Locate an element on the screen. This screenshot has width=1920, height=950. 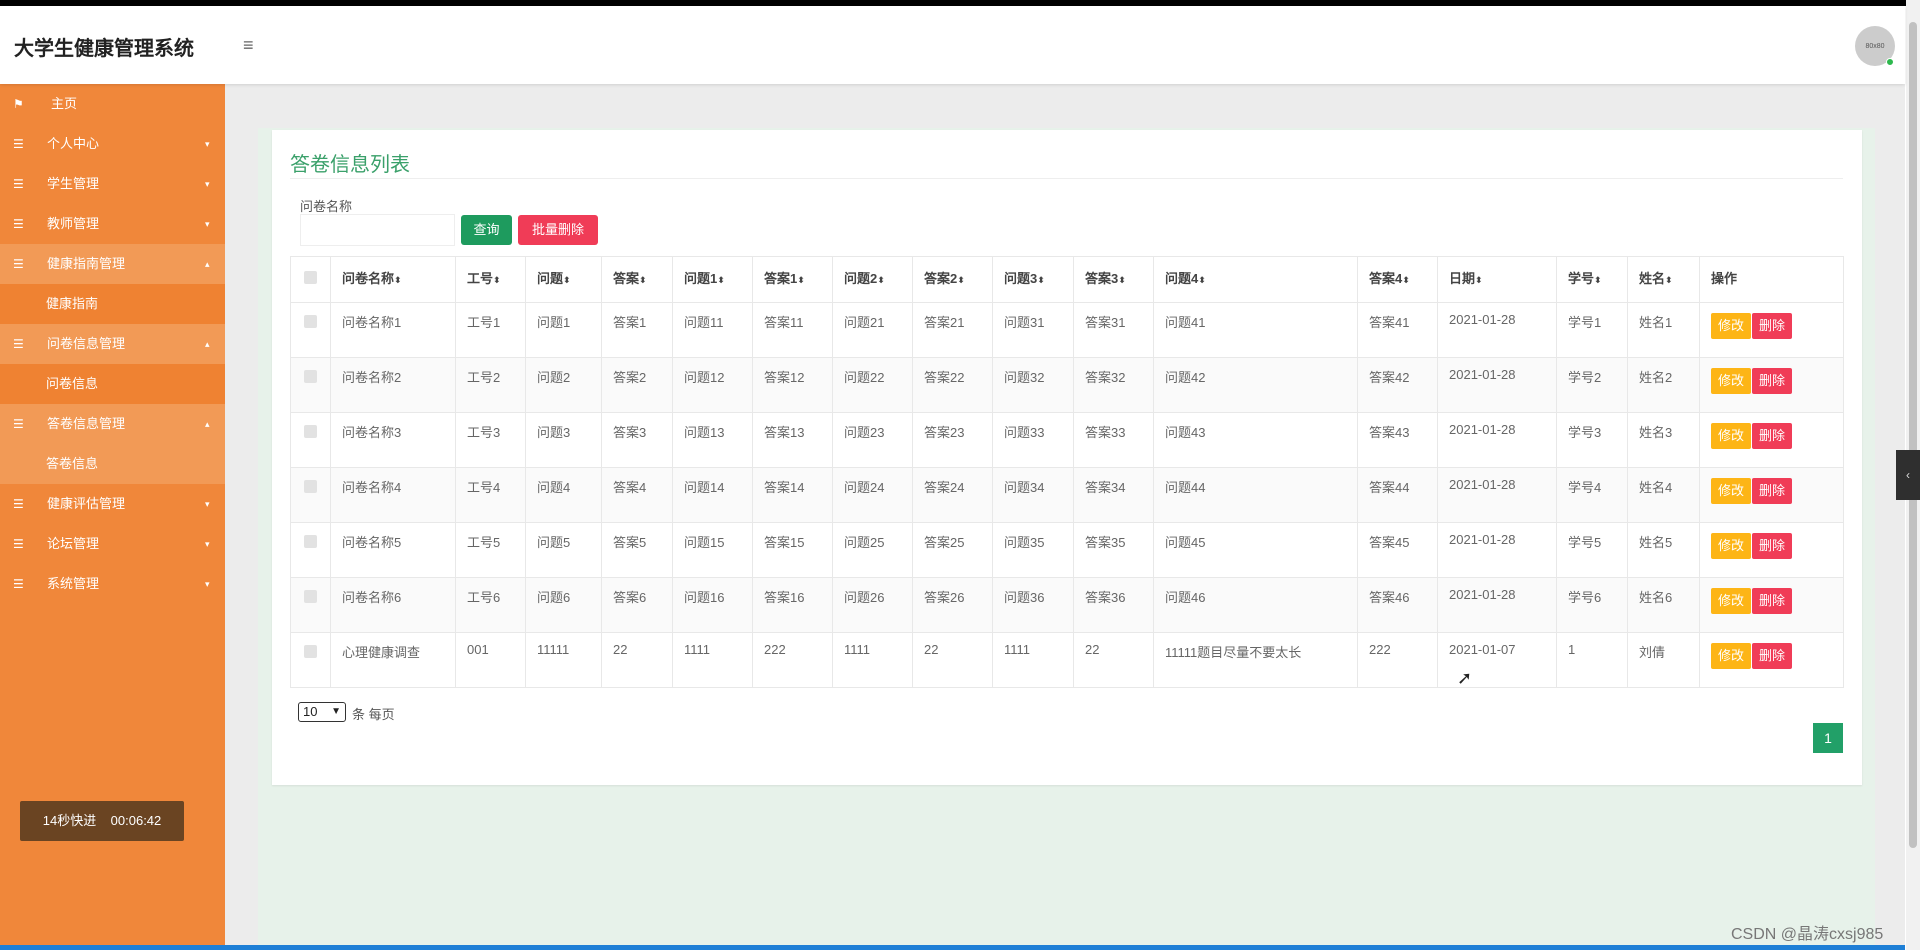
sidebar-item-answer-mgmt: ☰ 答卷信息管理 ▴ is located at coordinates (112, 424).